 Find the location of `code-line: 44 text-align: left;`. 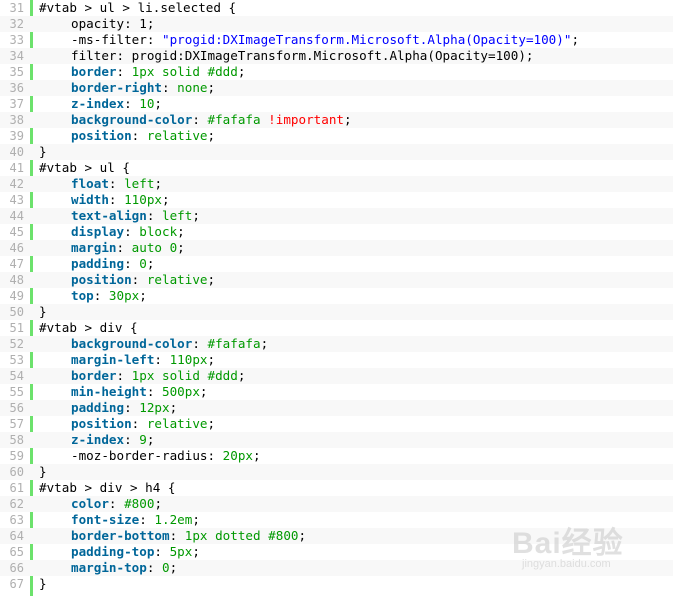

code-line: 44 text-align: left; is located at coordinates (336, 216).